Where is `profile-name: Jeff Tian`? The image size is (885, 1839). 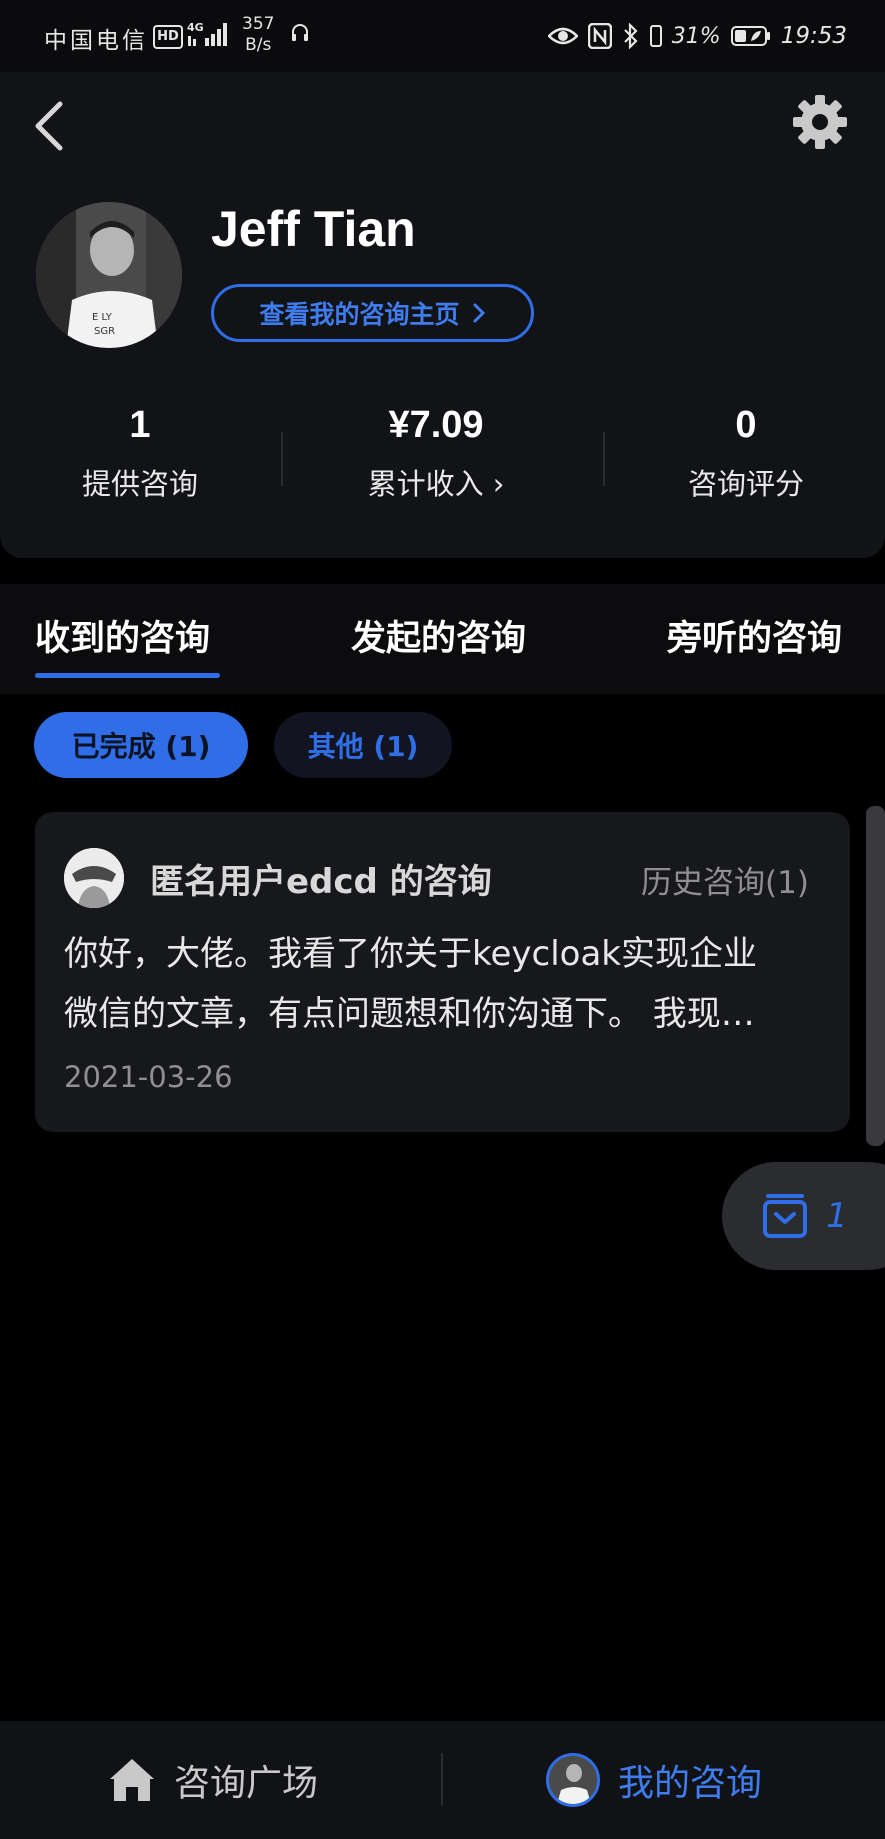 profile-name: Jeff Tian is located at coordinates (313, 229).